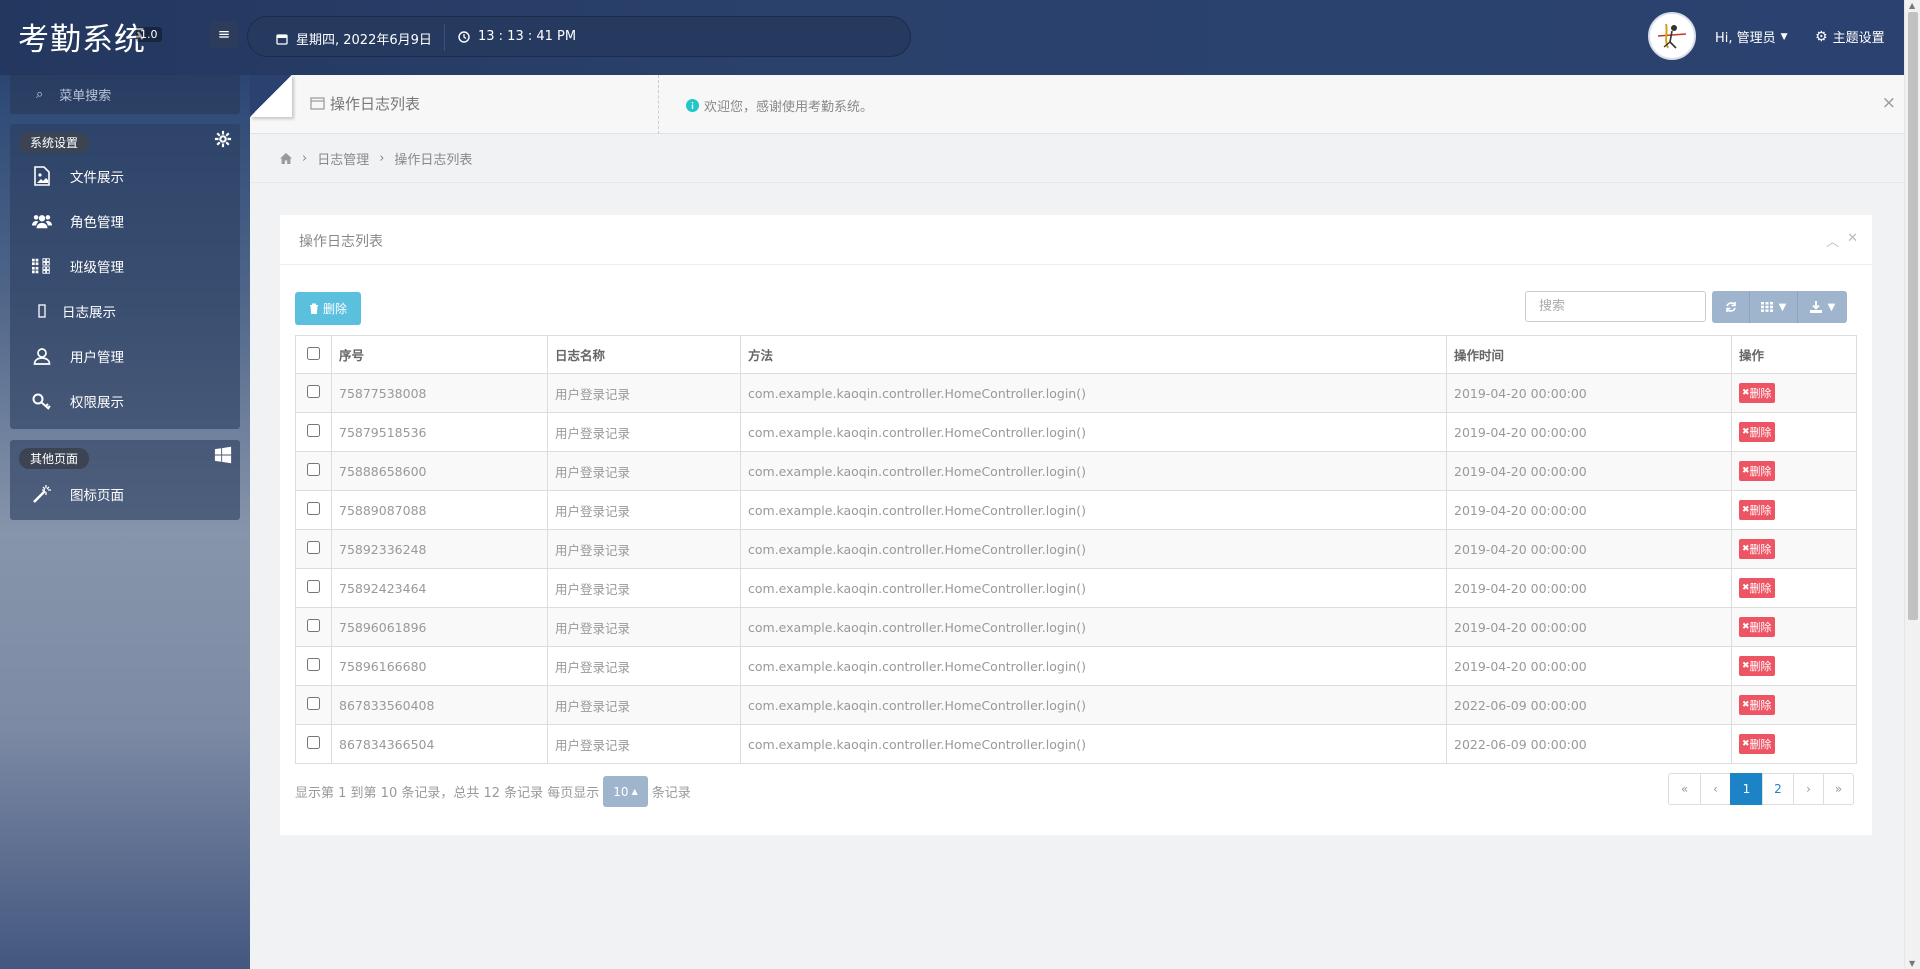  What do you see at coordinates (1778, 789) in the screenshot?
I see `page-button-2: 2` at bounding box center [1778, 789].